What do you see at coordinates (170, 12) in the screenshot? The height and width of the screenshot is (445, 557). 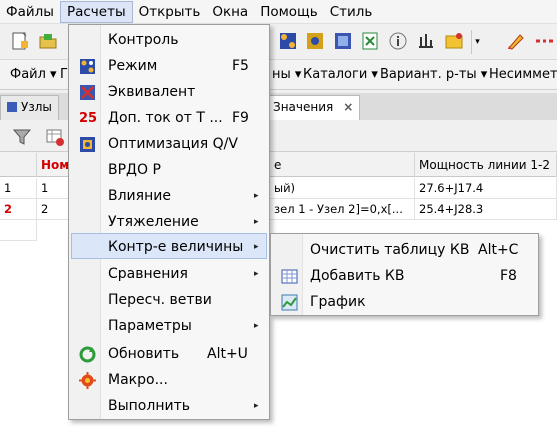 I see `menu-open: Открыть` at bounding box center [170, 12].